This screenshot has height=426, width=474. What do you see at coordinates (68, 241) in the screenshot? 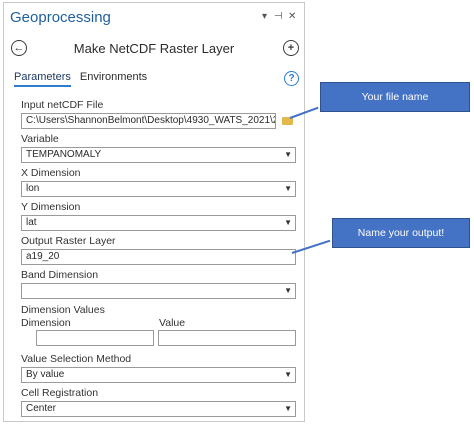
I see `output-raster-label: Output Raster Layer` at bounding box center [68, 241].